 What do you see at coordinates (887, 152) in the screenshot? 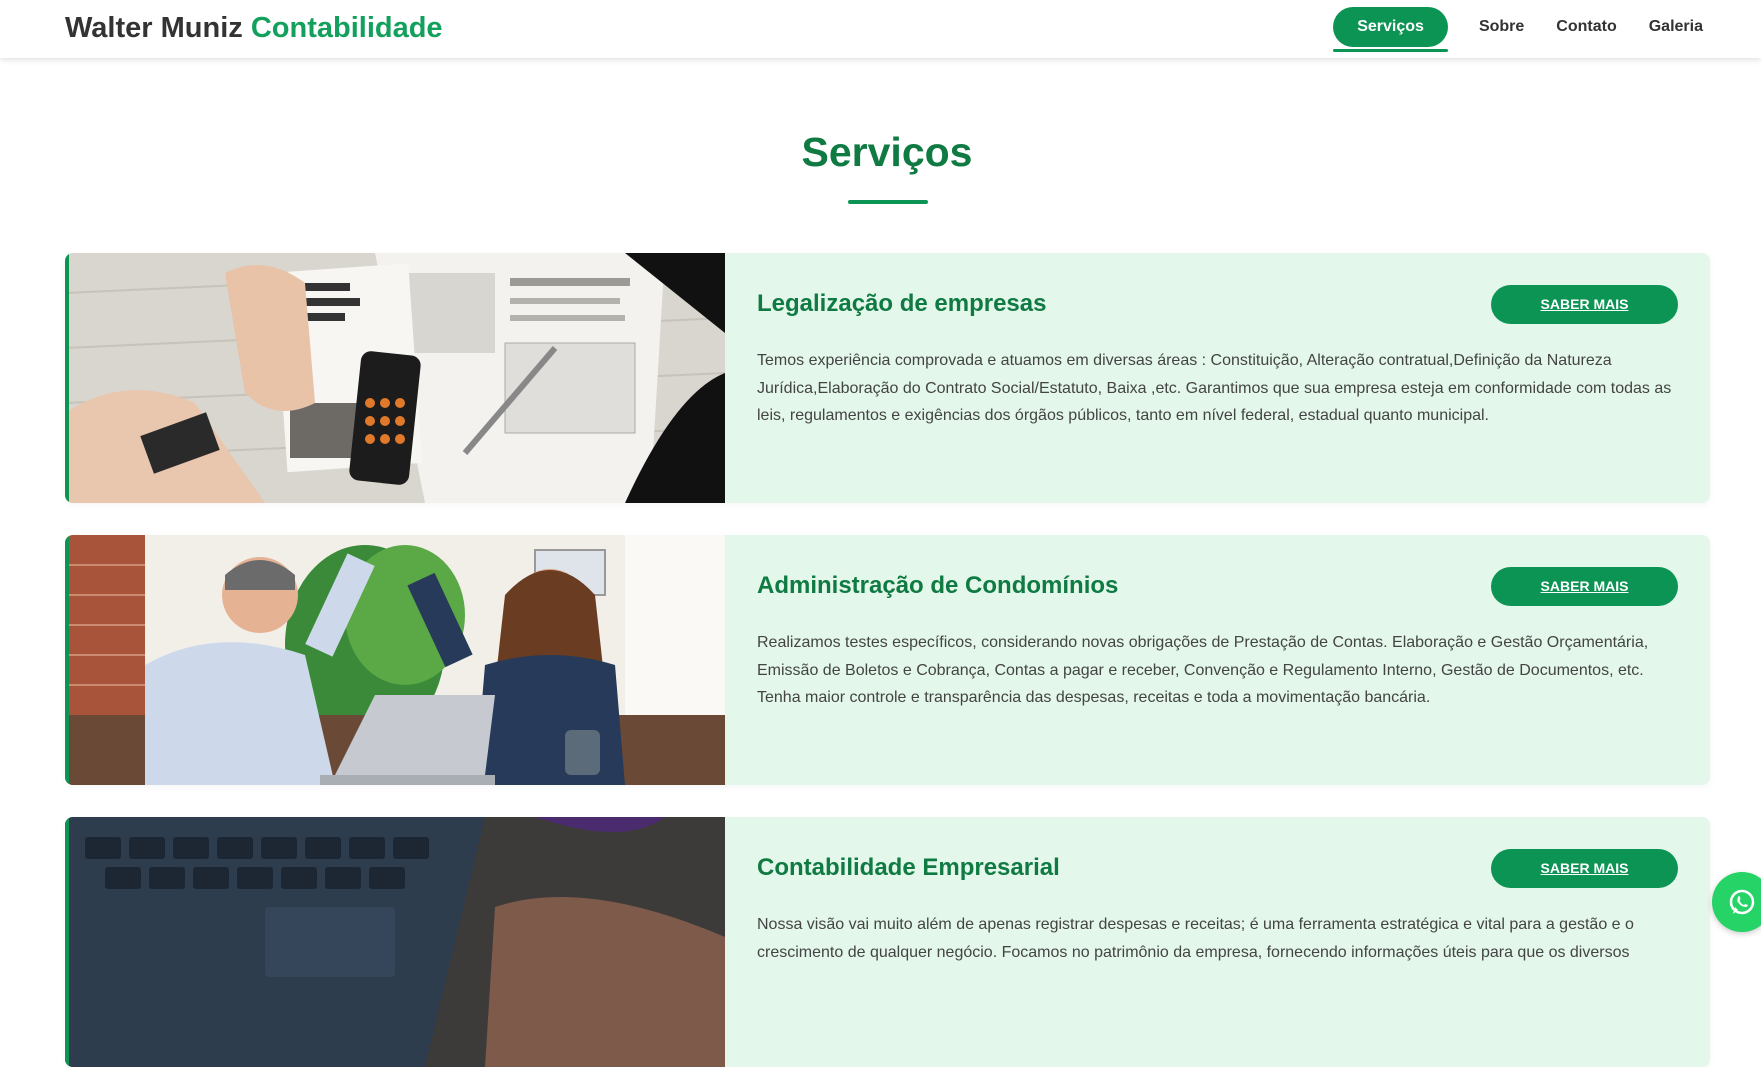
I see `section-title: Serviços` at bounding box center [887, 152].